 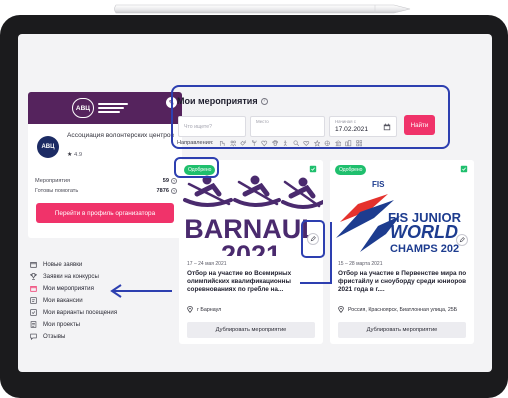 What do you see at coordinates (83, 108) in the screenshot?
I see `banner-logo: АВЦ` at bounding box center [83, 108].